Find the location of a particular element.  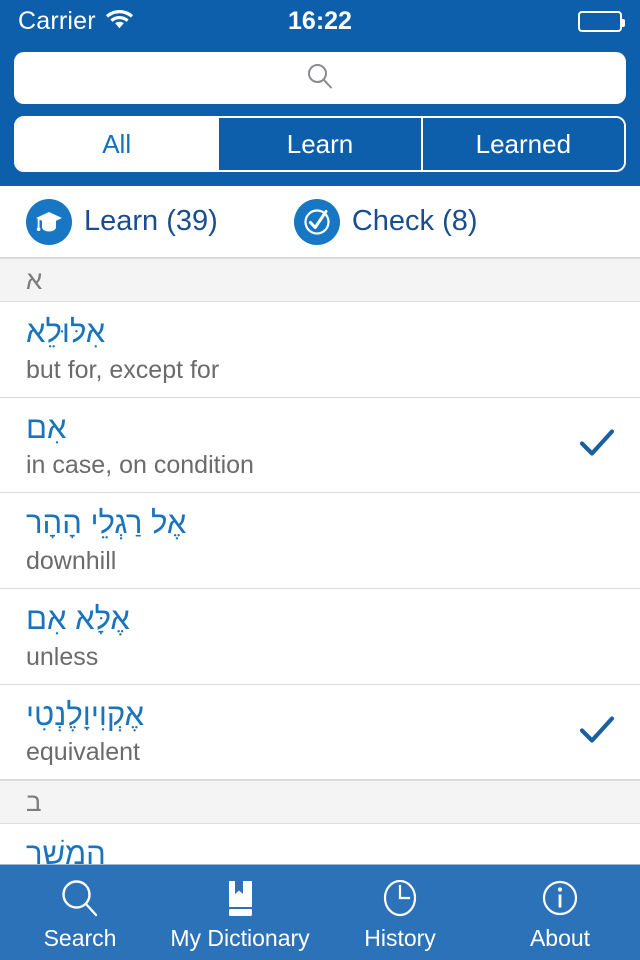

graduation-cap-icon is located at coordinates (49, 221).